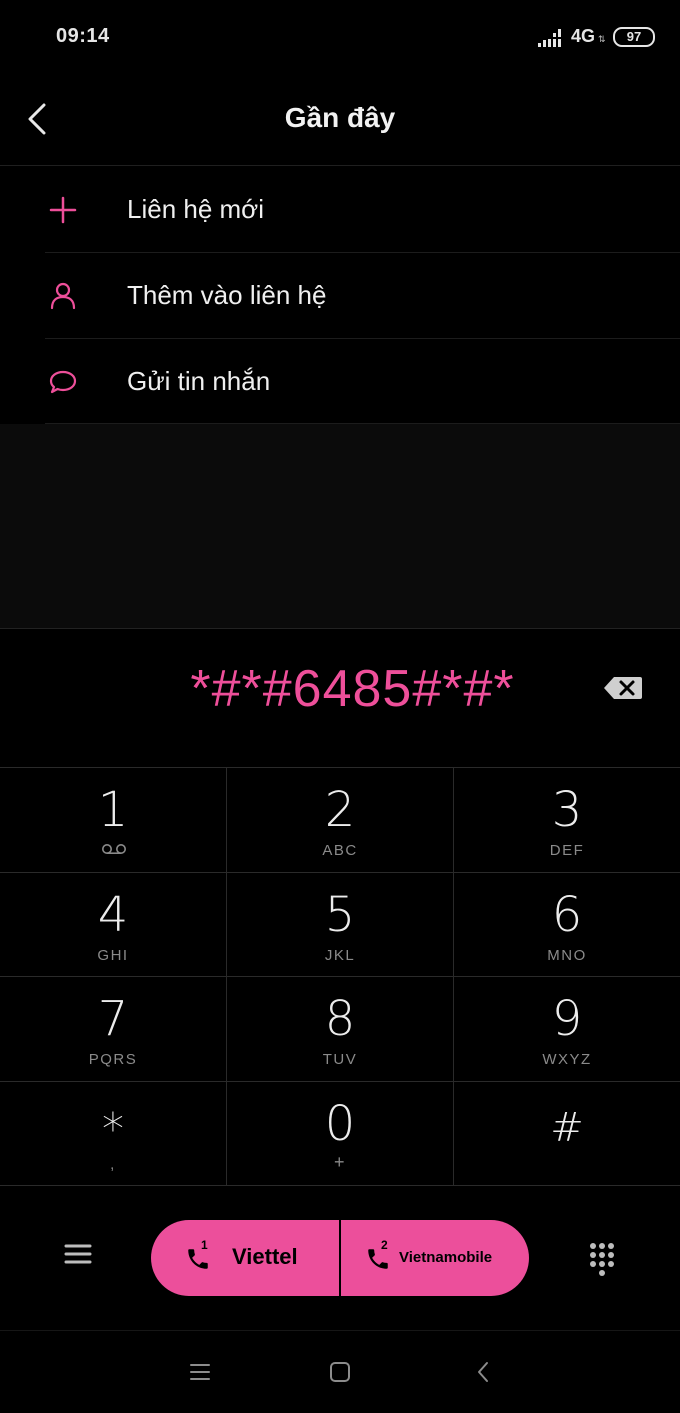  What do you see at coordinates (567, 914) in the screenshot?
I see `key-digit: 6` at bounding box center [567, 914].